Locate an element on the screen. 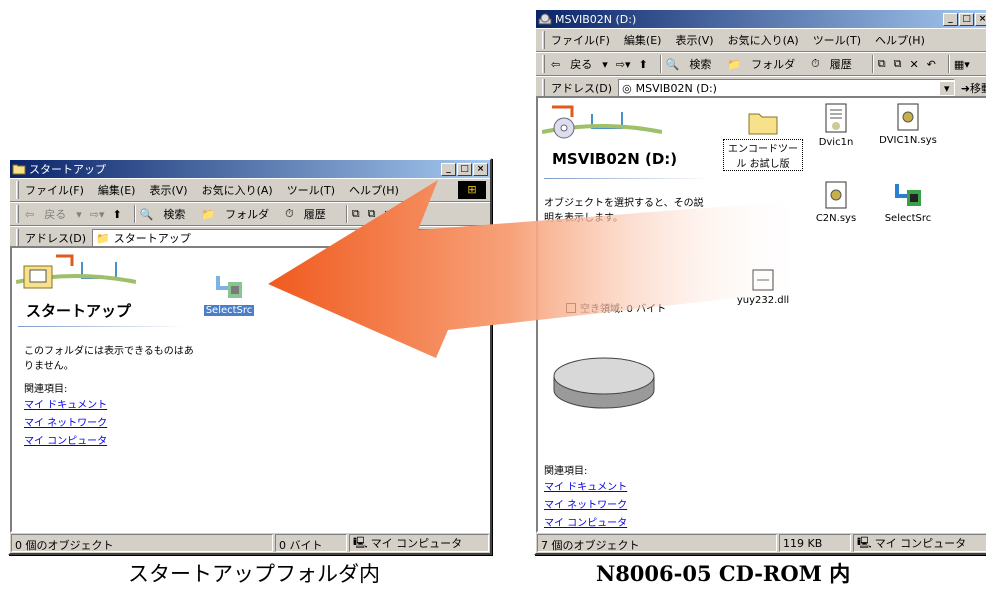  file-dvic1n-sys: DVIC1N.sys is located at coordinates (908, 124).